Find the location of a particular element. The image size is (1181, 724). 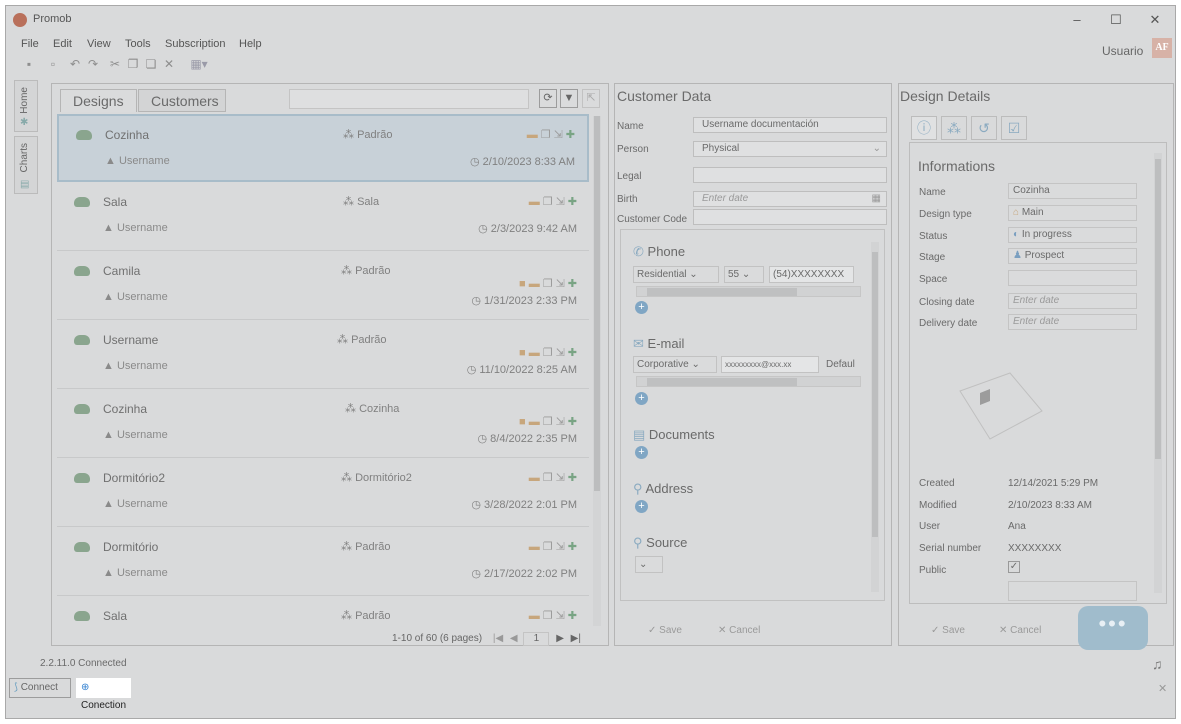

undo-icon: ↶ is located at coordinates (75, 64).